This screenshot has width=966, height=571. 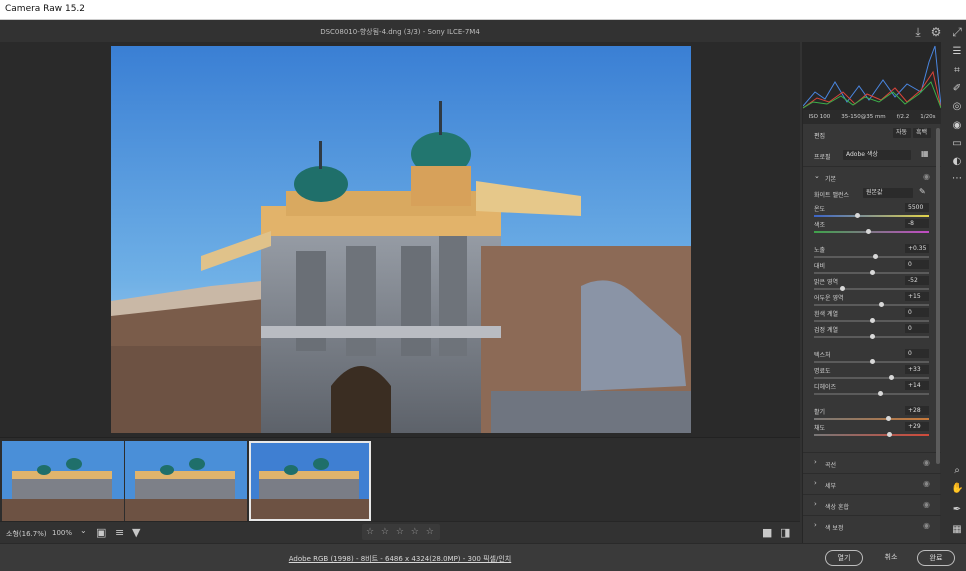 I want to click on slider-value-input: -8, so click(x=917, y=223).